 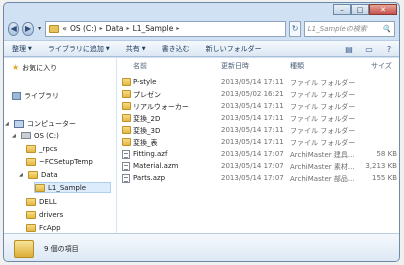 I want to click on nav-folder-rpcs: _rpcs, so click(x=41, y=148).